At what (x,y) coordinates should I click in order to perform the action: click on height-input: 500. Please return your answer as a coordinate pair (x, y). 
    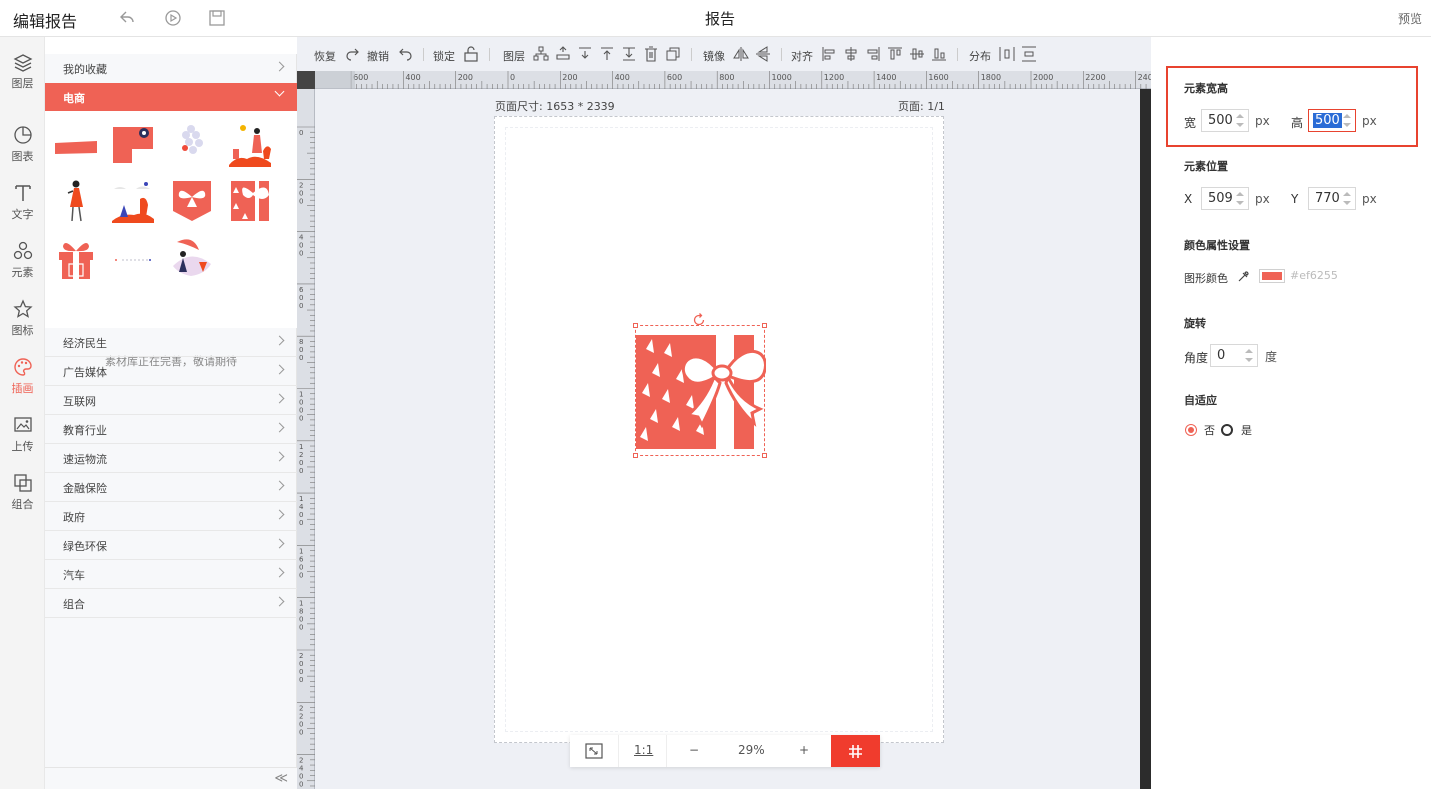
    Looking at the image, I should click on (1332, 120).